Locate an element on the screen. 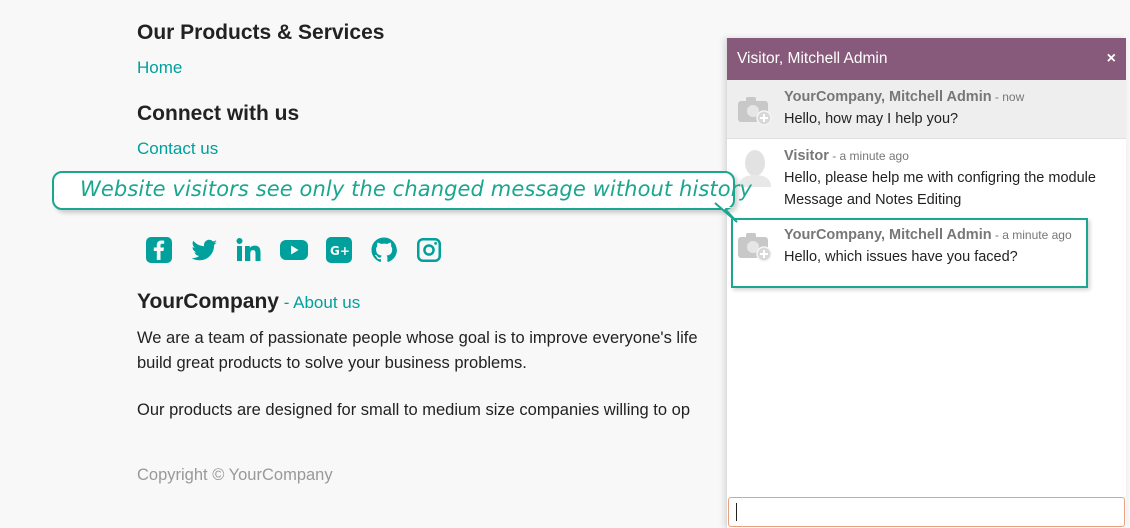 This screenshot has width=1130, height=528. facebook-icon is located at coordinates (159, 250).